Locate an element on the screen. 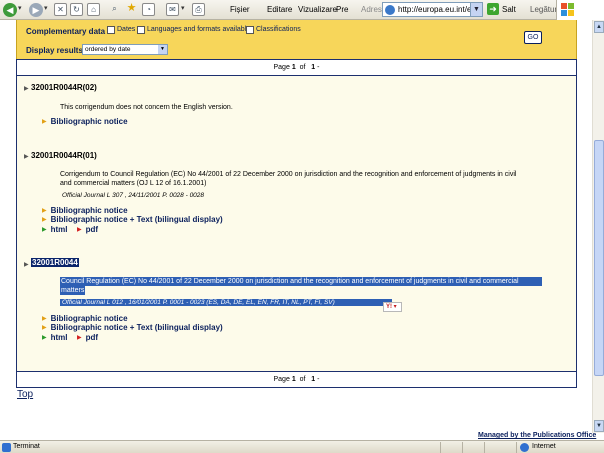 The height and width of the screenshot is (453, 604). yahoo-search-widget: Y! ▾ is located at coordinates (392, 307).